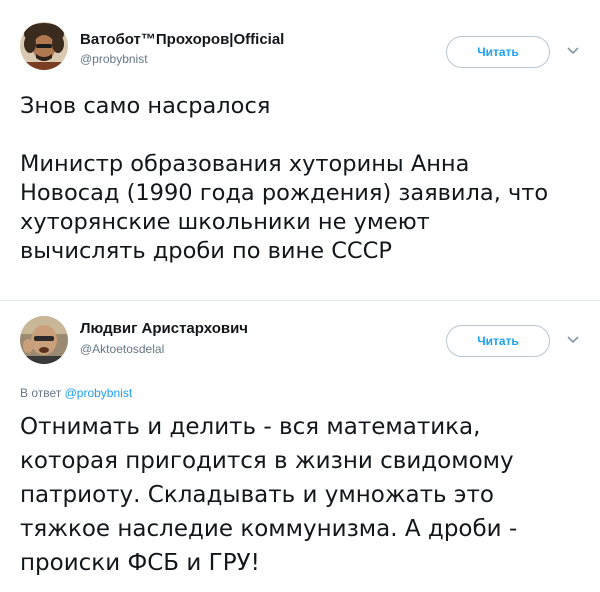 The height and width of the screenshot is (592, 600). What do you see at coordinates (122, 349) in the screenshot?
I see `author-handle: @Aktoetosdelal` at bounding box center [122, 349].